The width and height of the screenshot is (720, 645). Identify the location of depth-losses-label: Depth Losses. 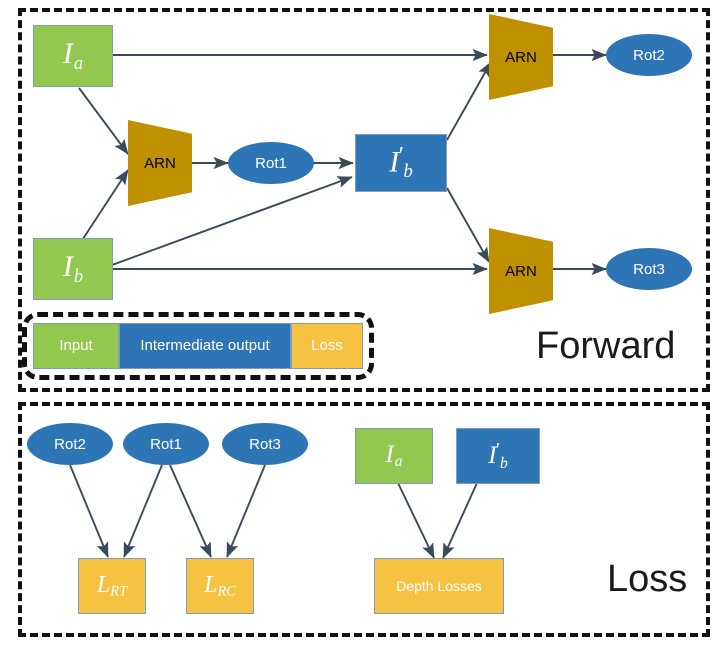
(439, 586).